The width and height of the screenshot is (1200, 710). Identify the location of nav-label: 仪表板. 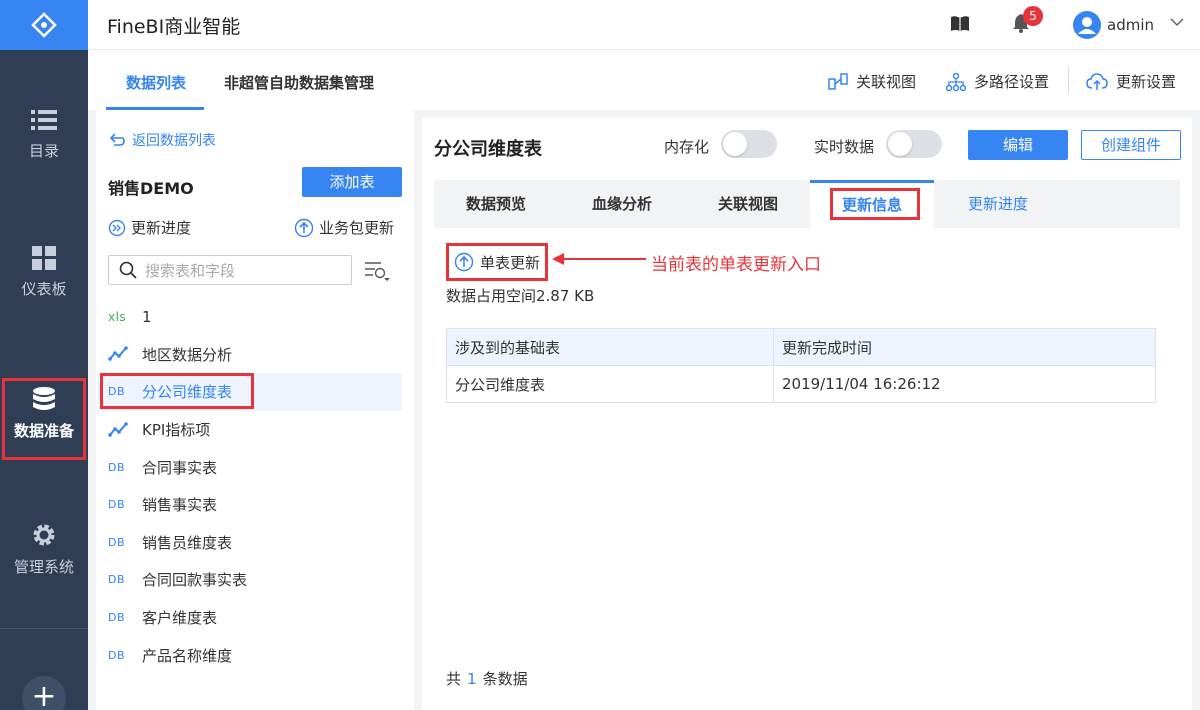
(44, 289).